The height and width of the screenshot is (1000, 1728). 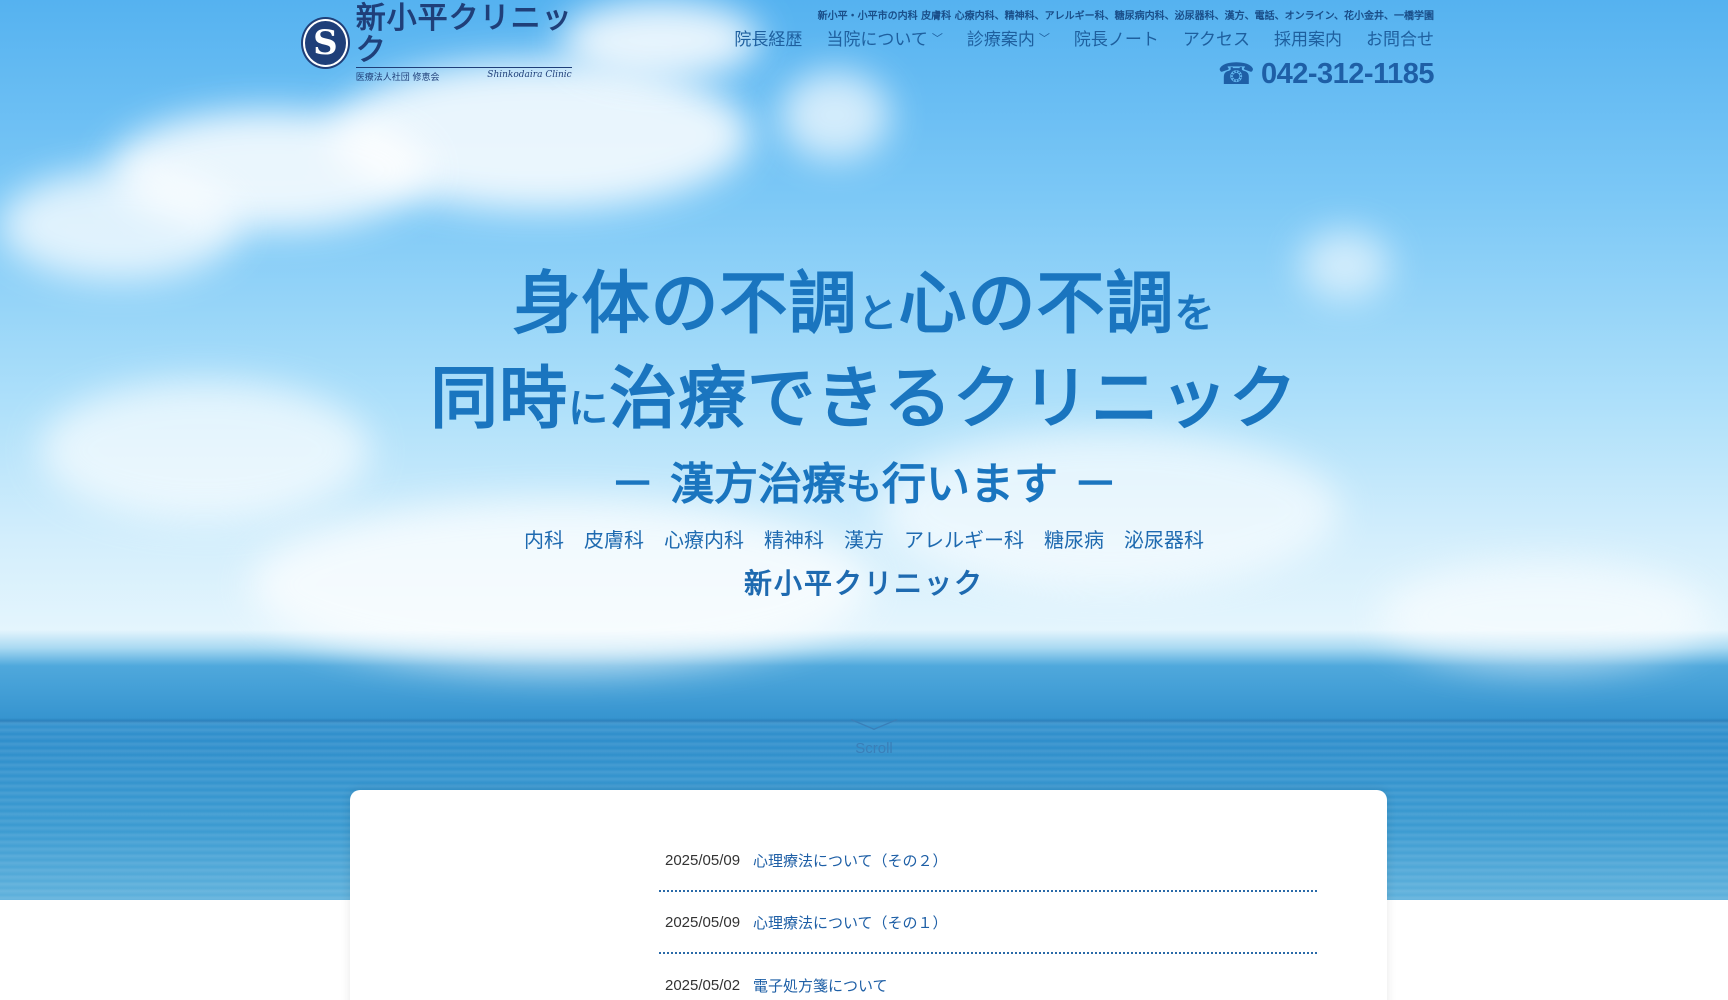 I want to click on news-item: 2025/05/02 電子処方箋について, so click(x=988, y=977).